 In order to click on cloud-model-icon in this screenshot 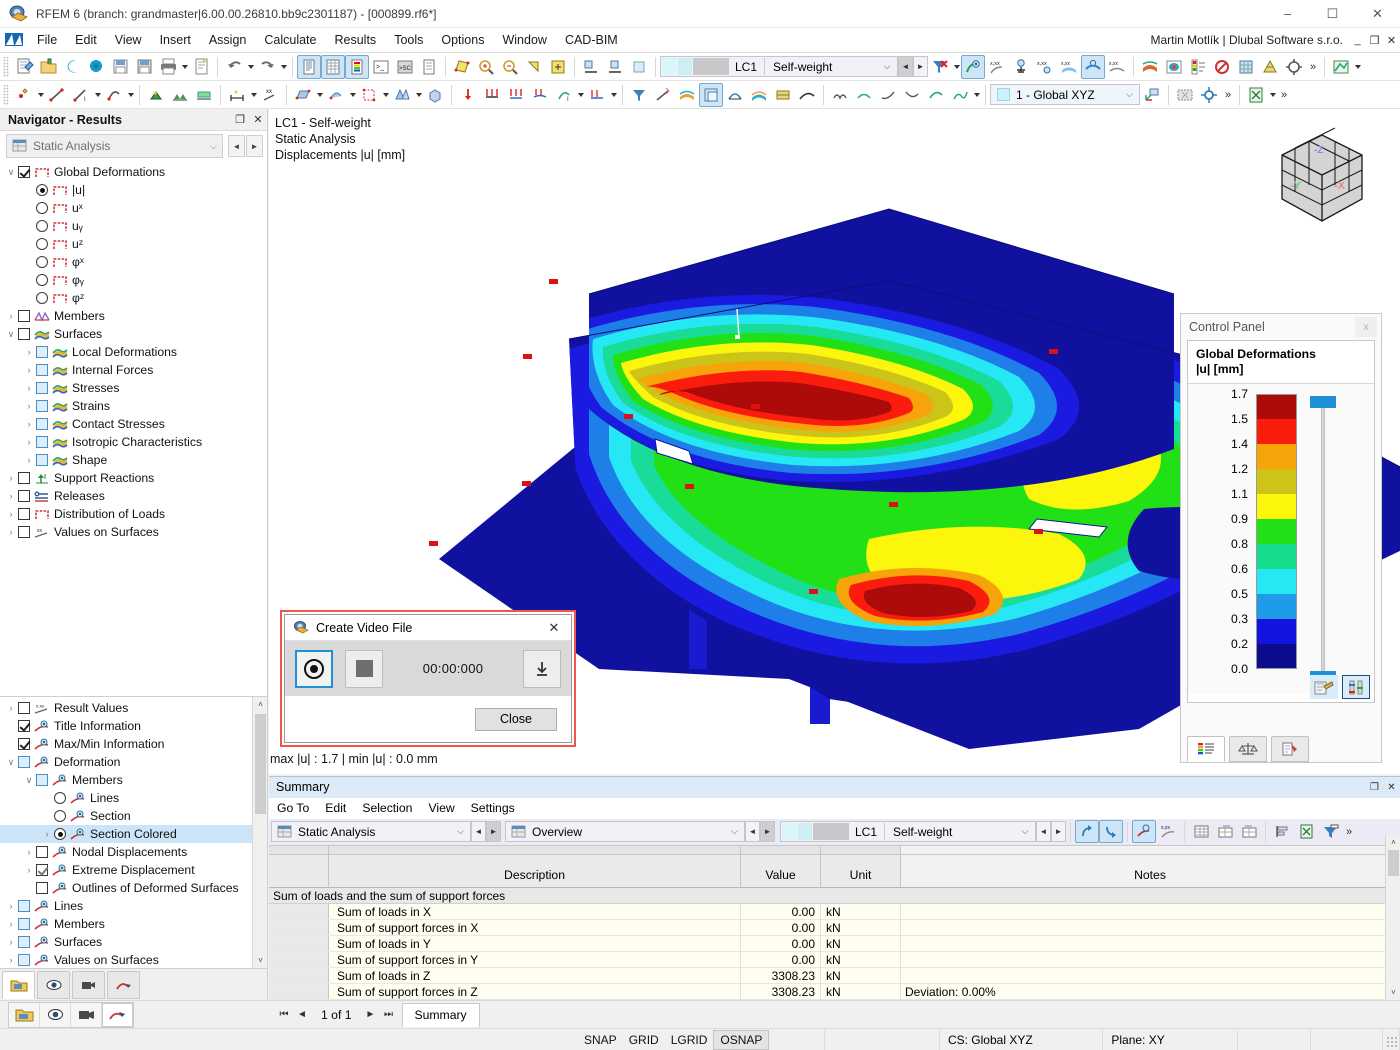, I will do `click(96, 67)`.